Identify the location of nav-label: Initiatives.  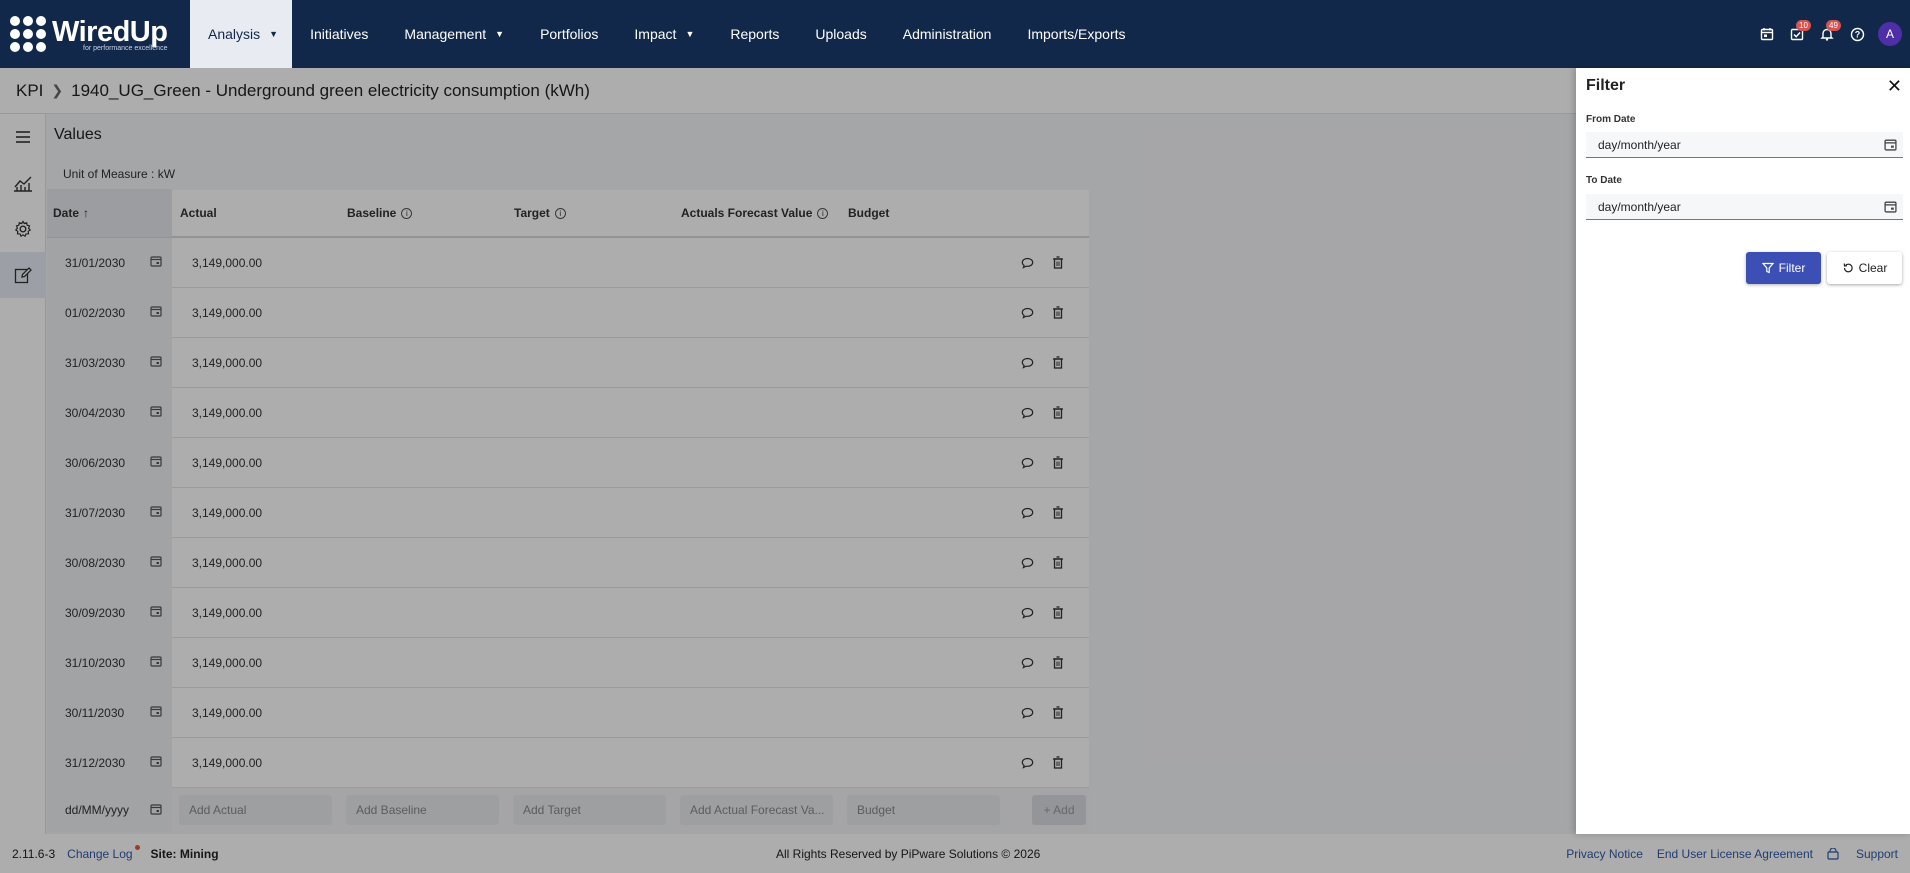
(339, 34).